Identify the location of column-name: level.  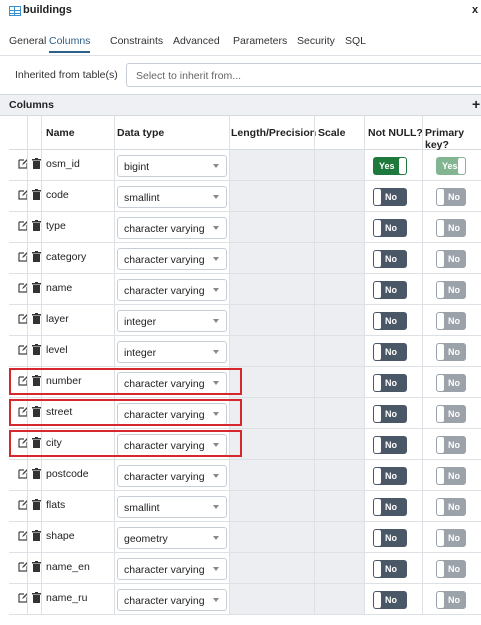
(57, 350).